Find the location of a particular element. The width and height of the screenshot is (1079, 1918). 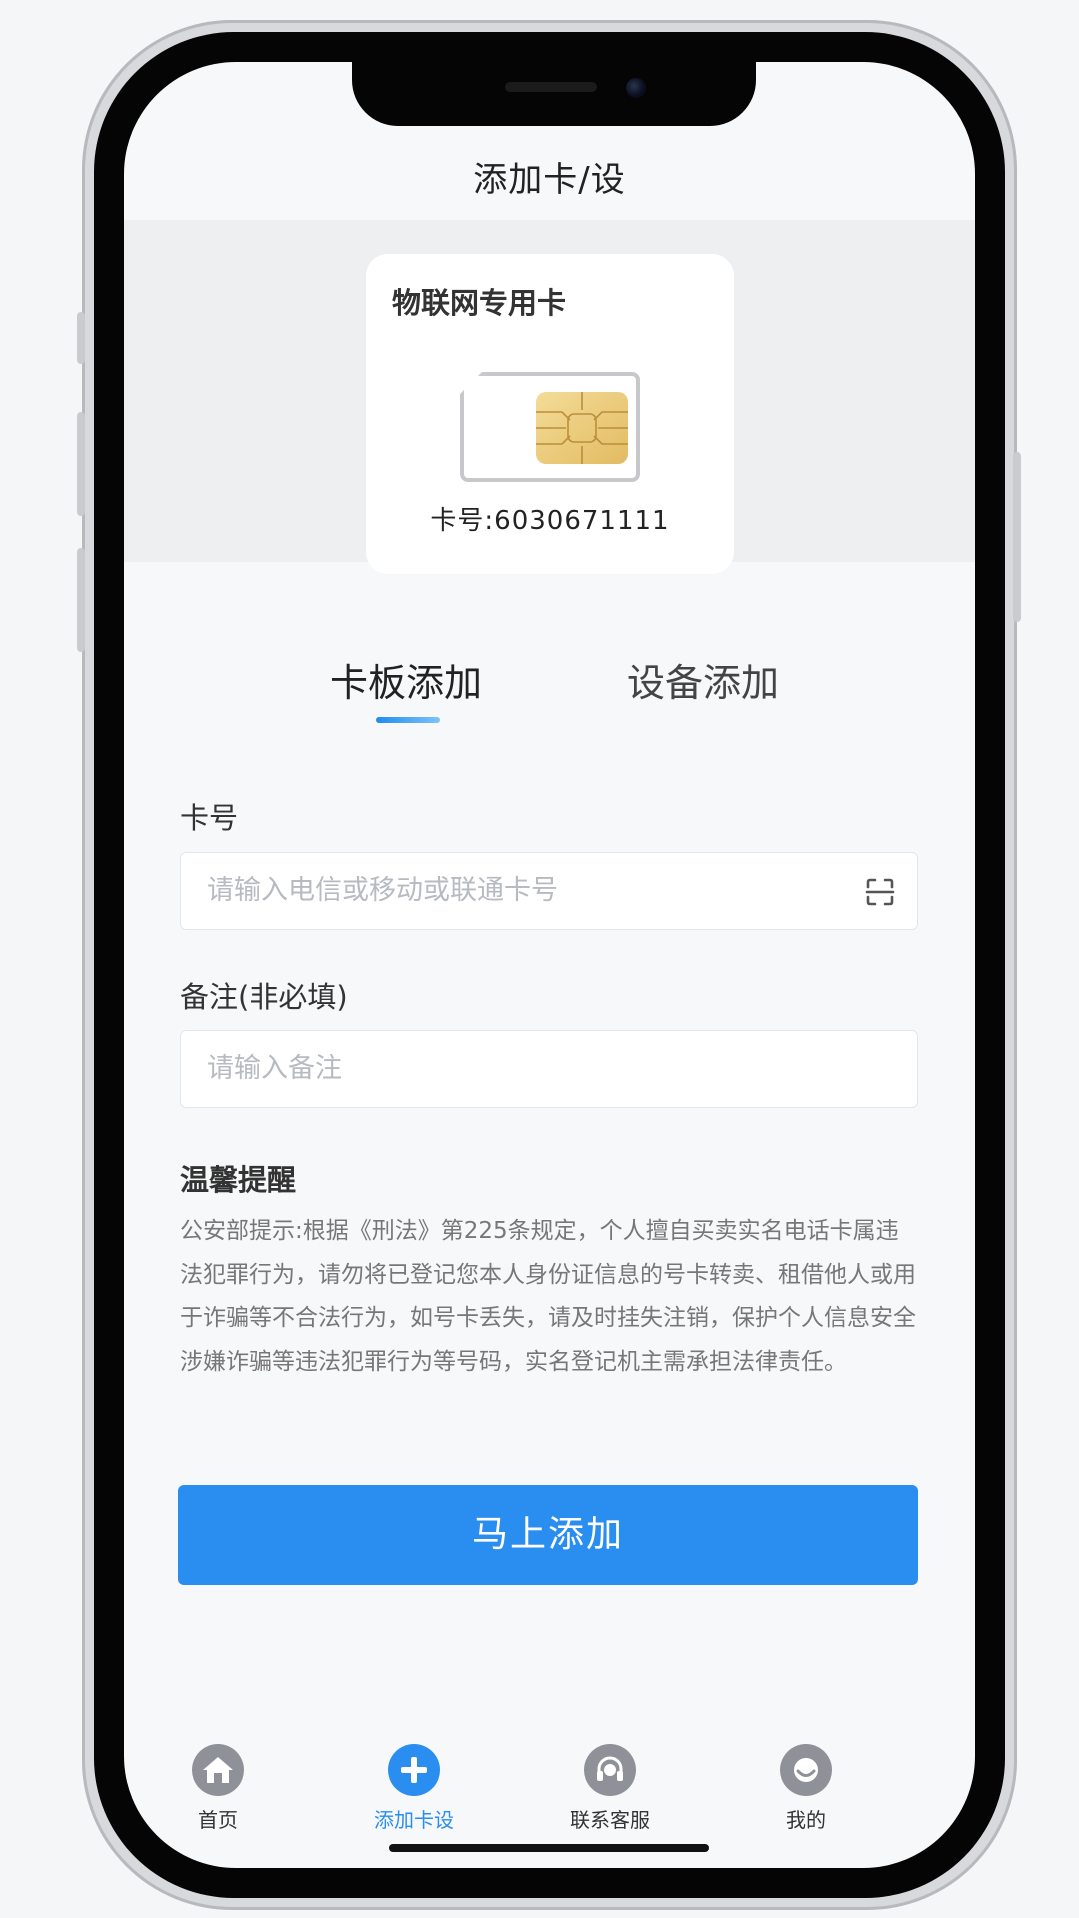

remark-label: 备注(非必填) is located at coordinates (264, 997).